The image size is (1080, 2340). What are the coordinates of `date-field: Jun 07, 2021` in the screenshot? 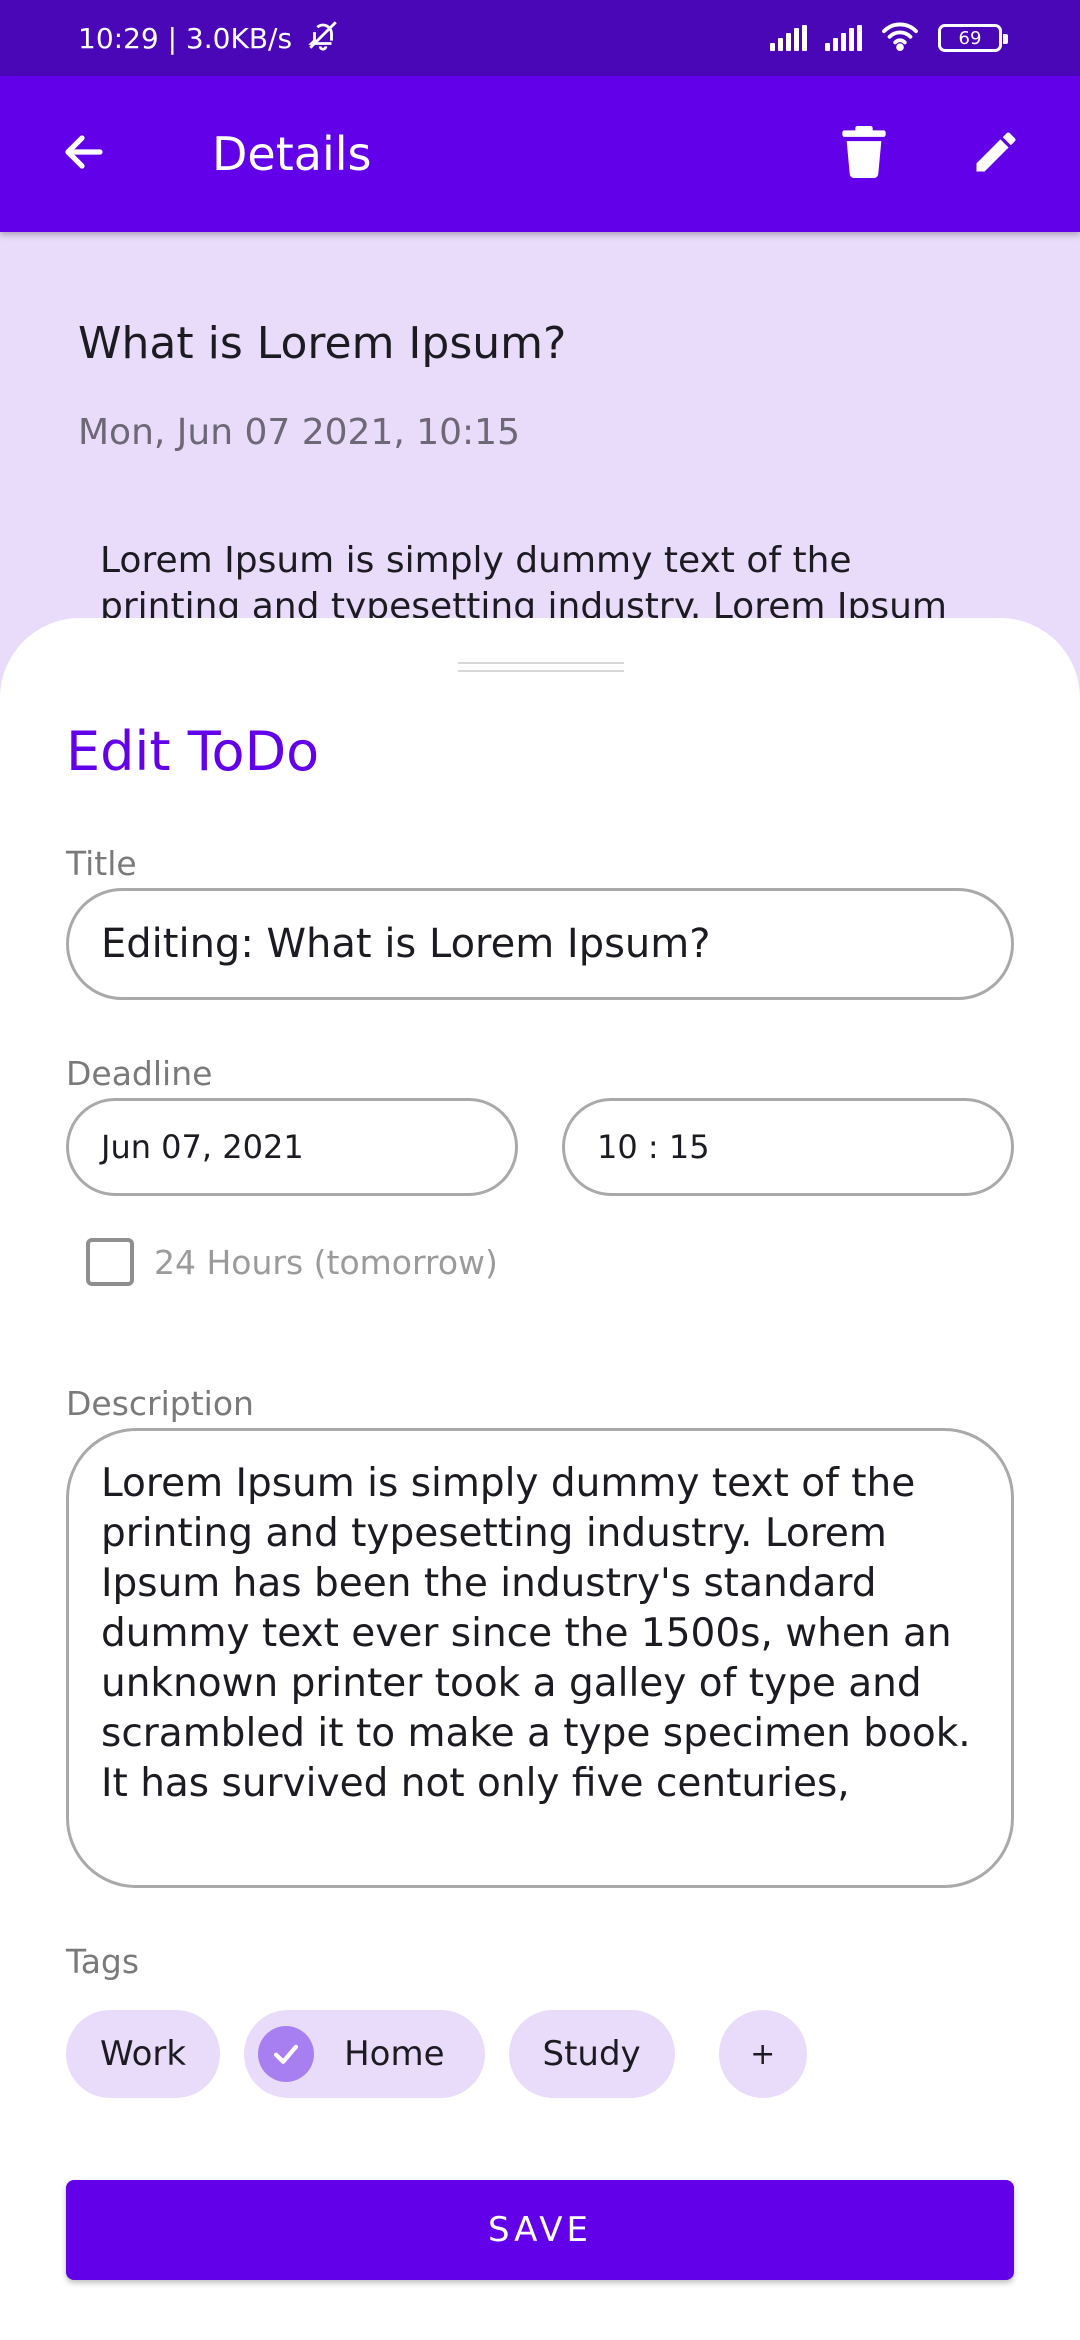 It's located at (292, 1147).